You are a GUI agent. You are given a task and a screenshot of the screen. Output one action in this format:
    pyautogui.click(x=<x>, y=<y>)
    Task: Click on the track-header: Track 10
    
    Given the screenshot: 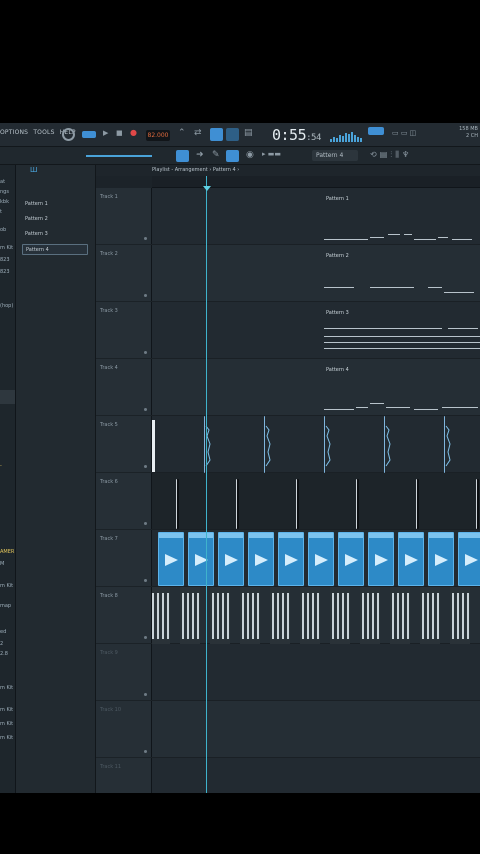 What is the action you would take?
    pyautogui.click(x=124, y=729)
    